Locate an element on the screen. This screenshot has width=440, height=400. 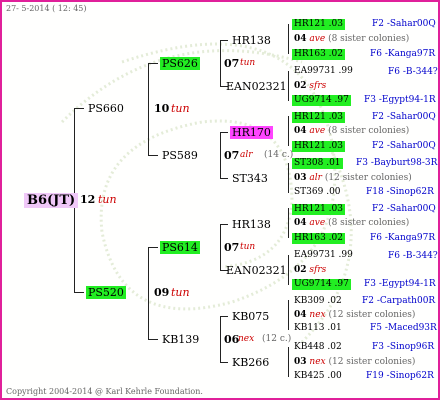
queen-race: alr is located at coordinates (246, 155).